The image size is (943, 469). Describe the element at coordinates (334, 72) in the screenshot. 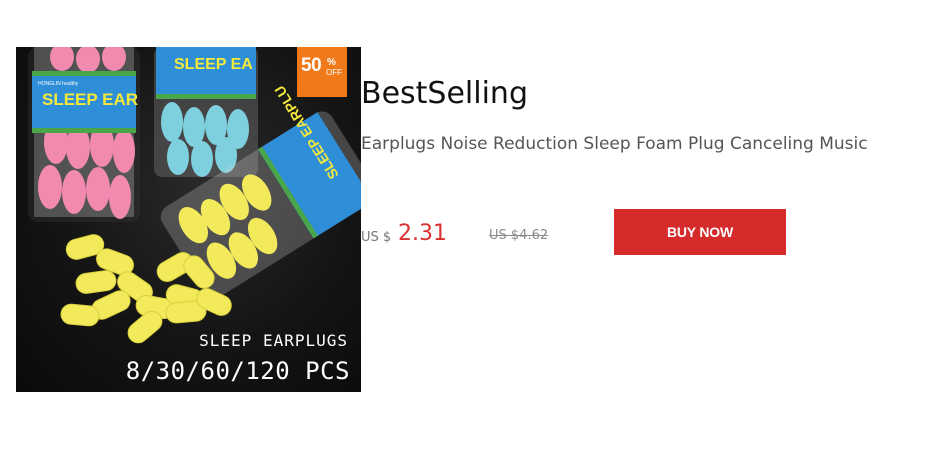

I see `discount-off-label: OFF` at that location.